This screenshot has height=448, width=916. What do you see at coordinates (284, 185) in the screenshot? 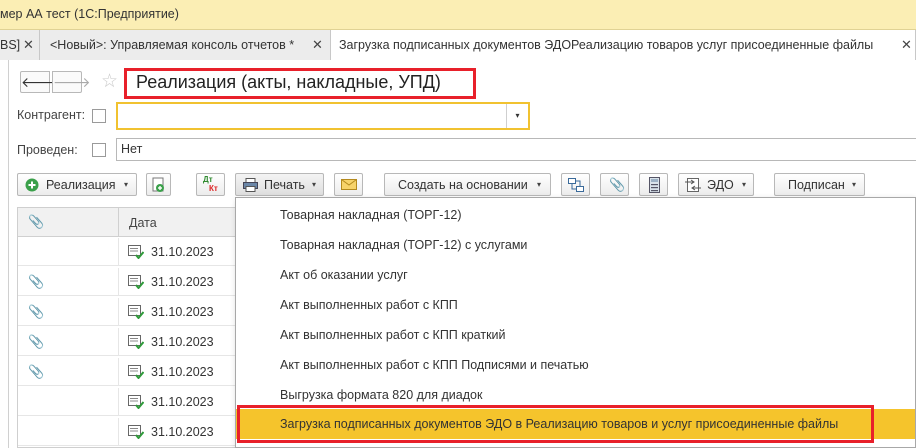
I see `print-label: Печать` at bounding box center [284, 185].